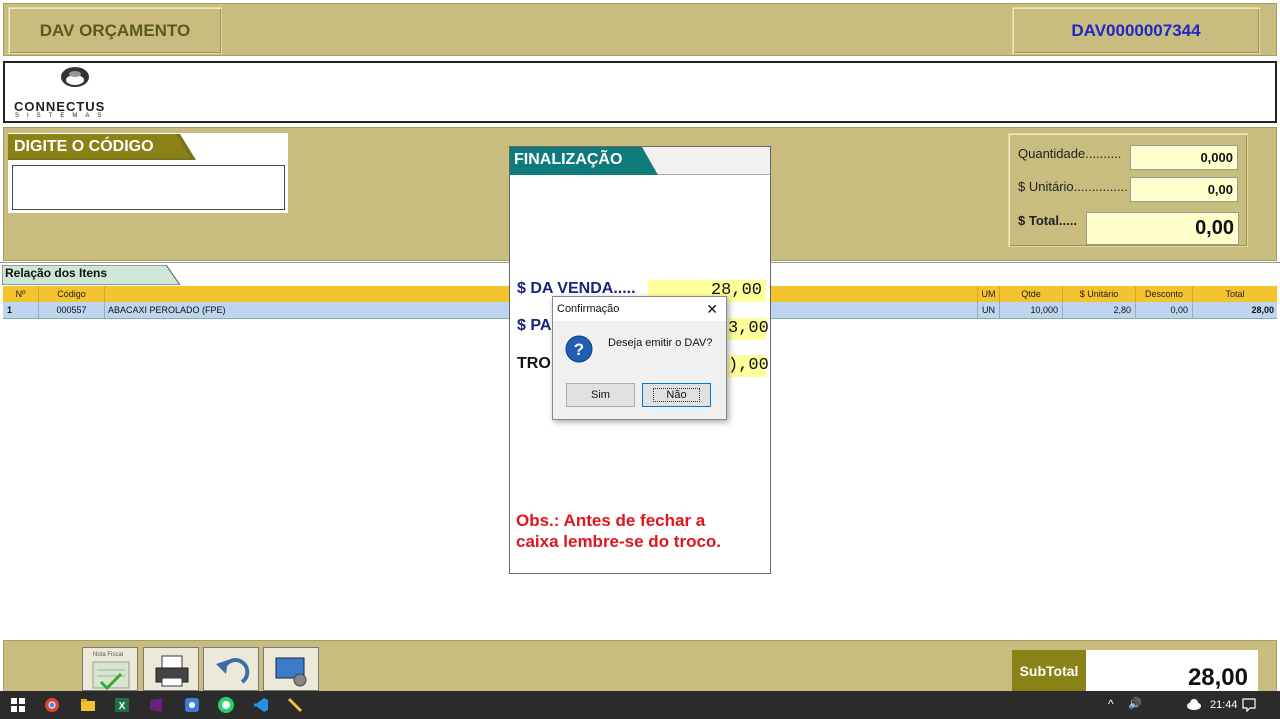  What do you see at coordinates (1184, 157) in the screenshot?
I see `quantidade-field: 0,000` at bounding box center [1184, 157].